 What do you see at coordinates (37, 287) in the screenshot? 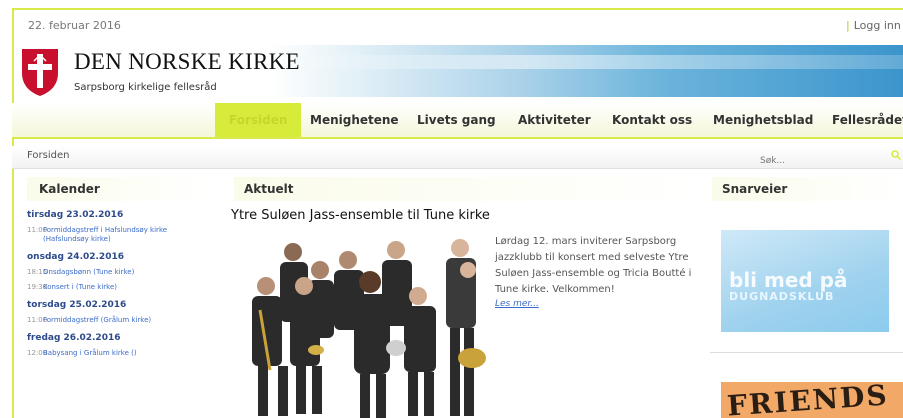
I see `event-time: 19:30` at bounding box center [37, 287].